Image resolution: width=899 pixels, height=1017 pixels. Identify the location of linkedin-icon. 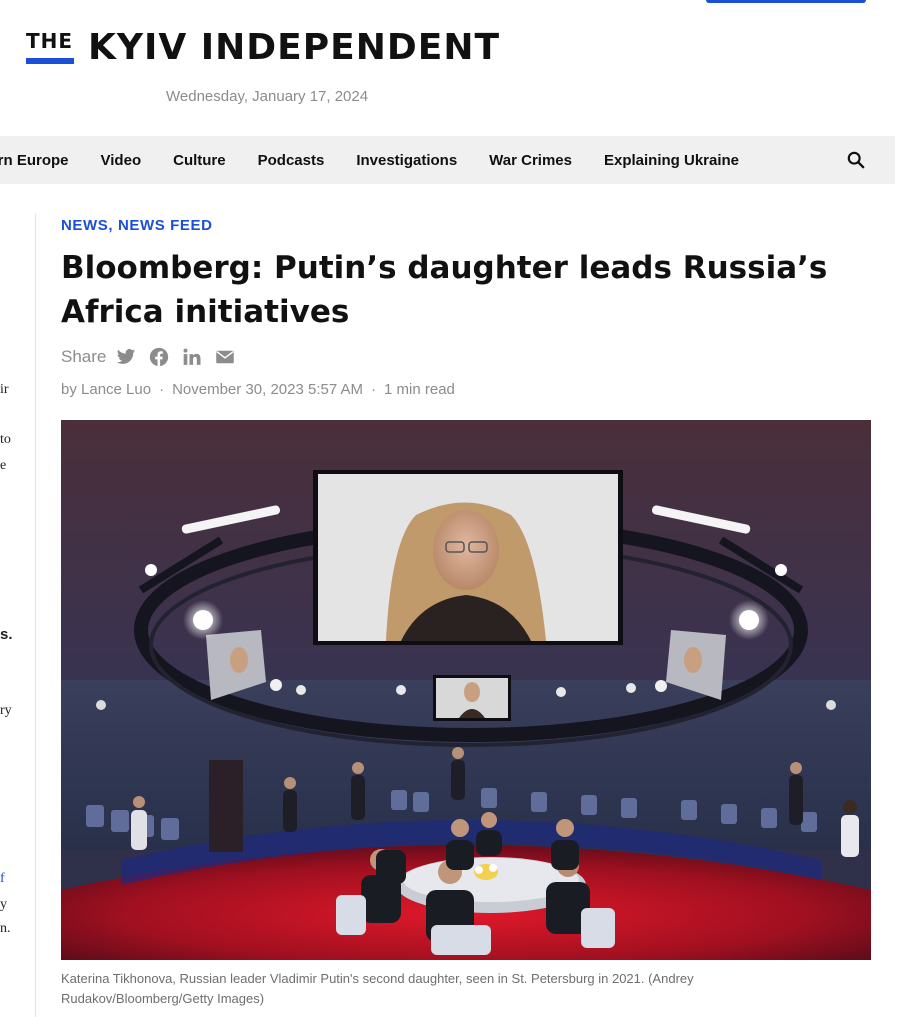
(192, 357).